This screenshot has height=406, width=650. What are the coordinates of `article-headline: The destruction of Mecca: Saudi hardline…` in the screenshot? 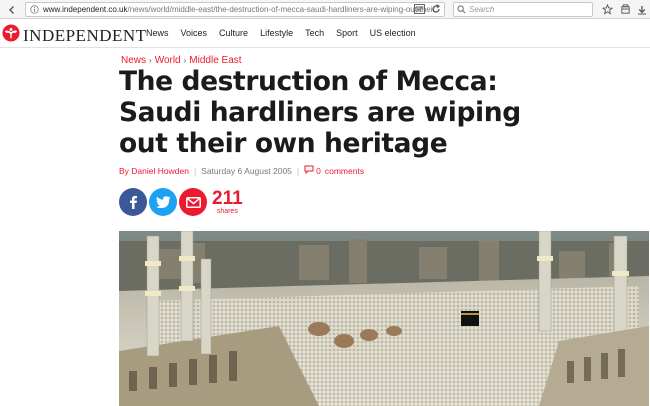 It's located at (320, 112).